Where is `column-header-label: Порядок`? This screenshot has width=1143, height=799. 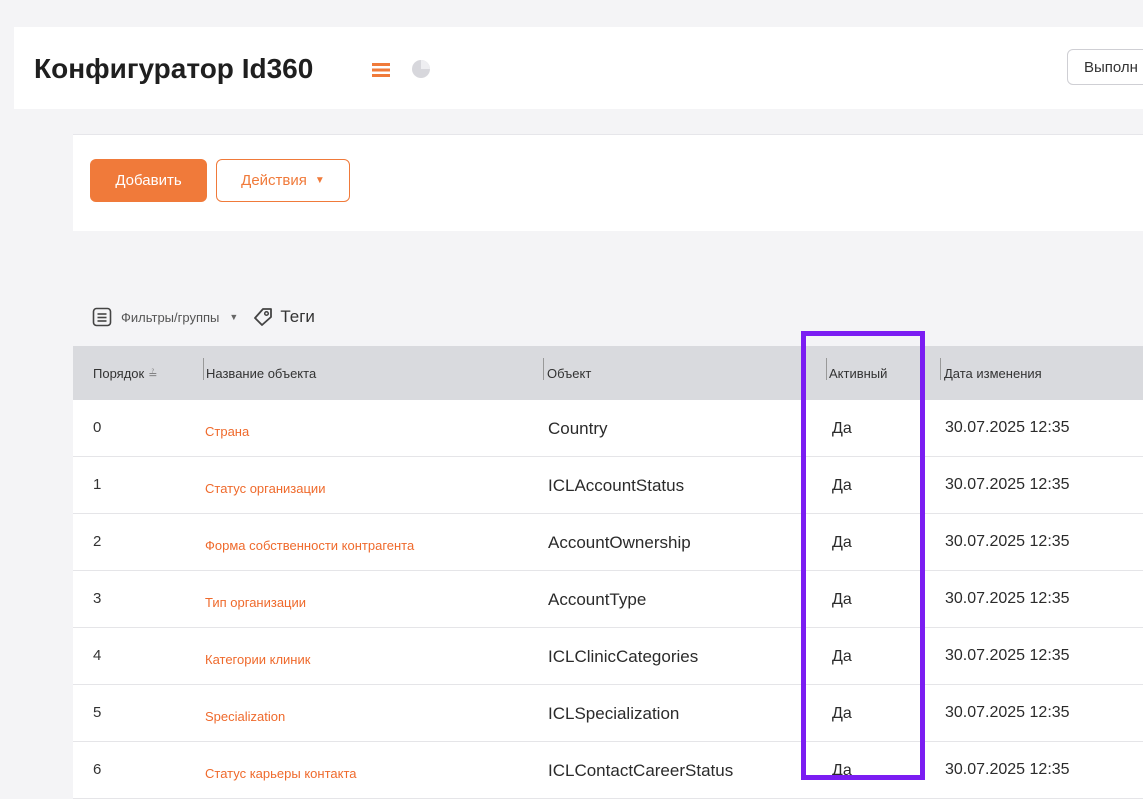
column-header-label: Порядок is located at coordinates (119, 373).